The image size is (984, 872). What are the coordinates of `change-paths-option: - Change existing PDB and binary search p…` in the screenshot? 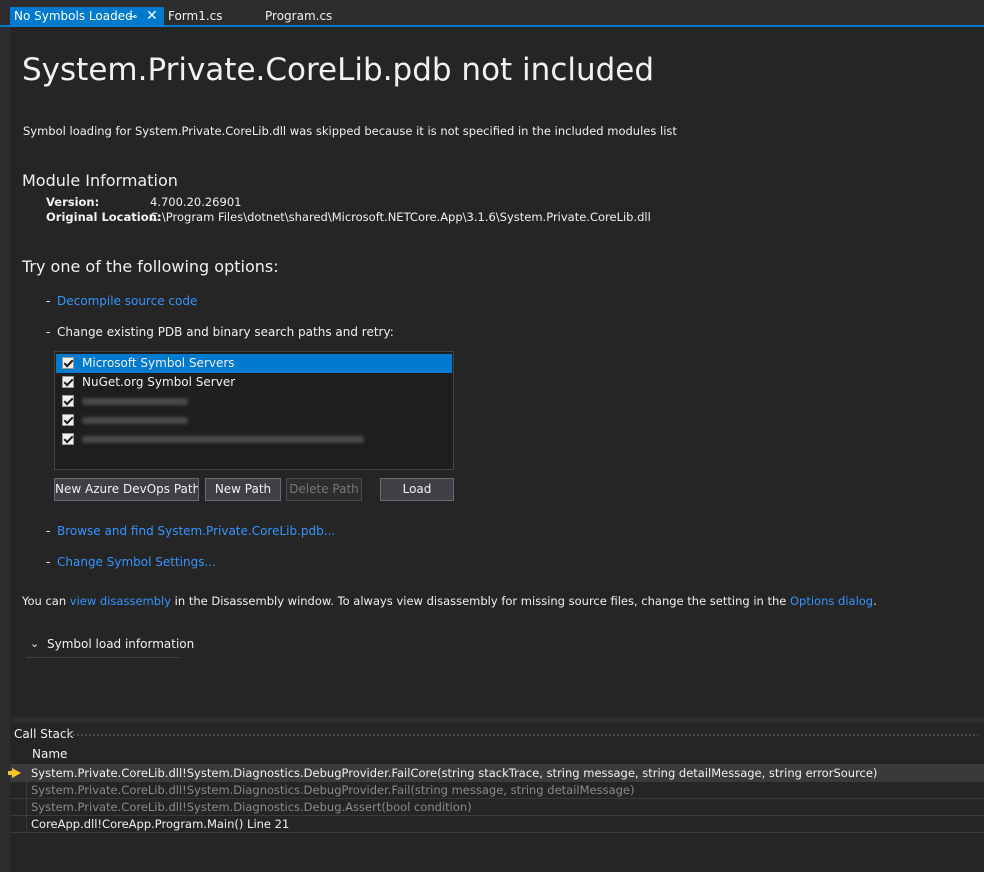 It's located at (220, 332).